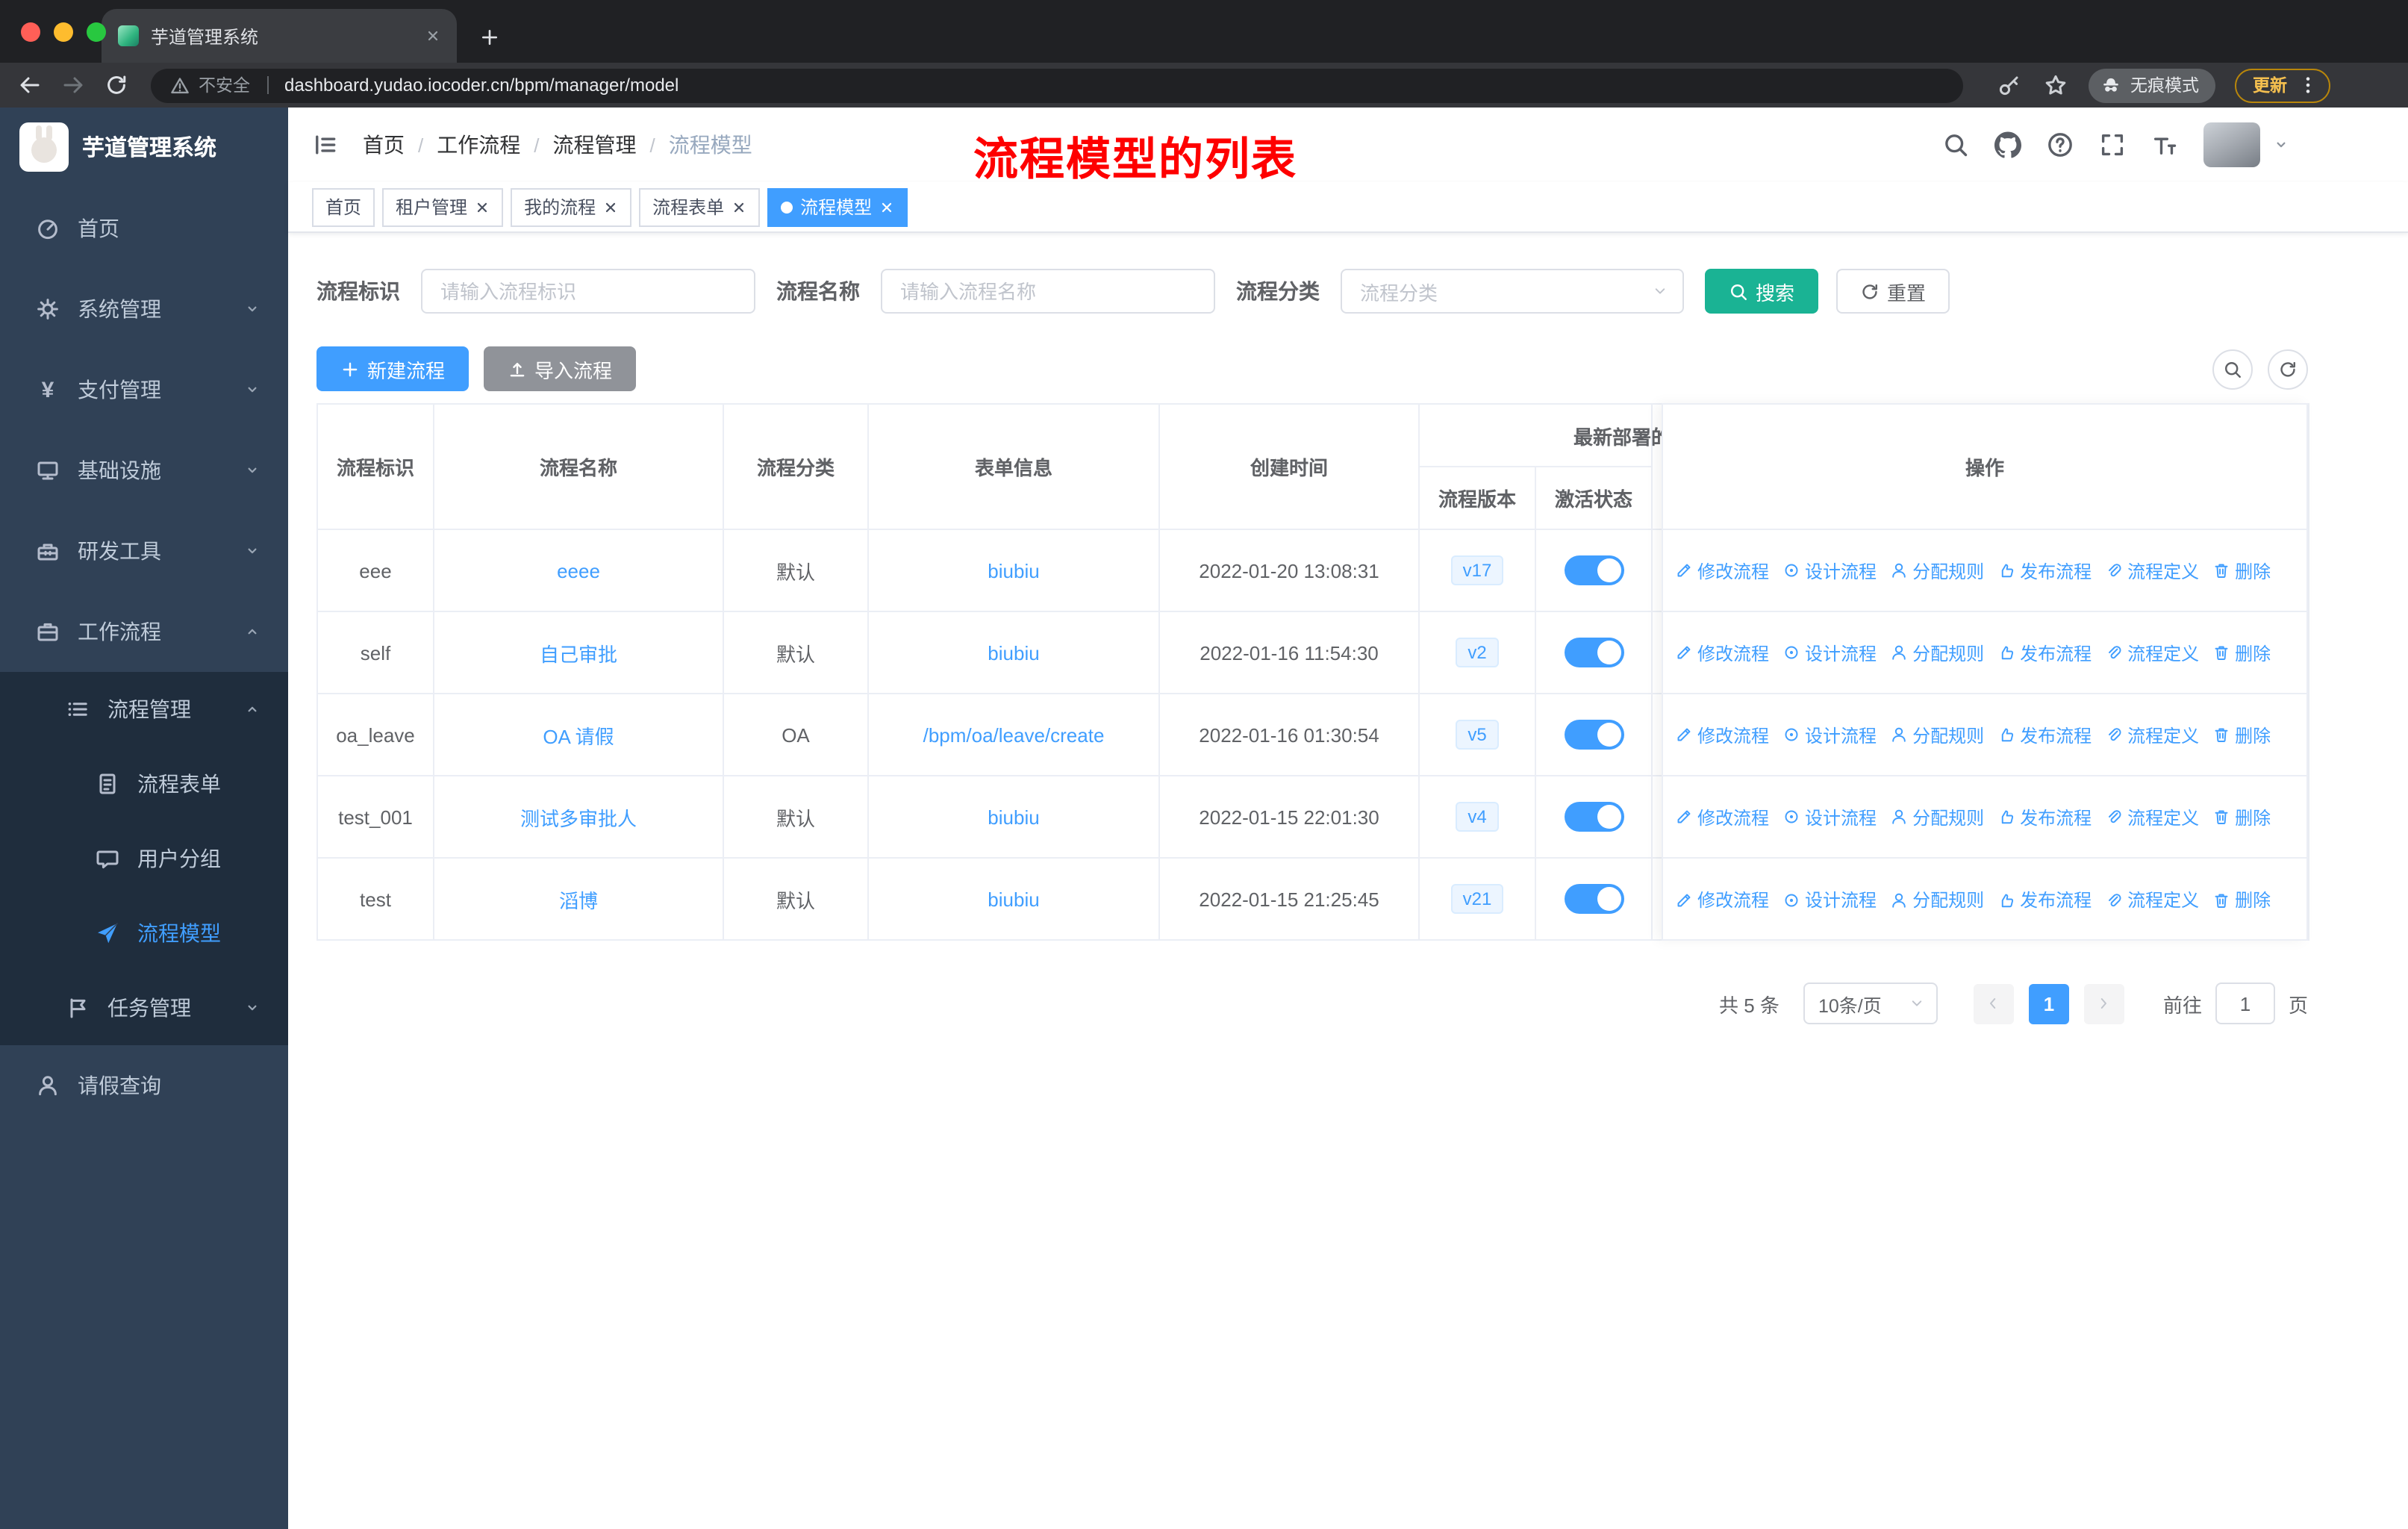  Describe the element at coordinates (2308, 85) in the screenshot. I see `browser-menu-icon` at that location.